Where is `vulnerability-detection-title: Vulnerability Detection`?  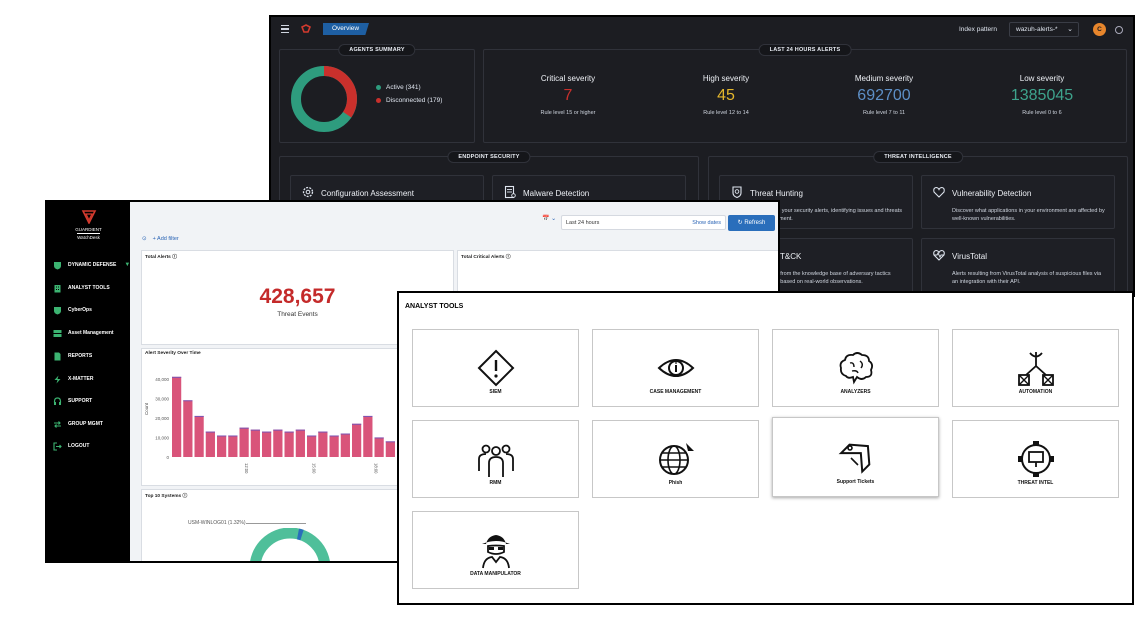
vulnerability-detection-title: Vulnerability Detection is located at coordinates (992, 193).